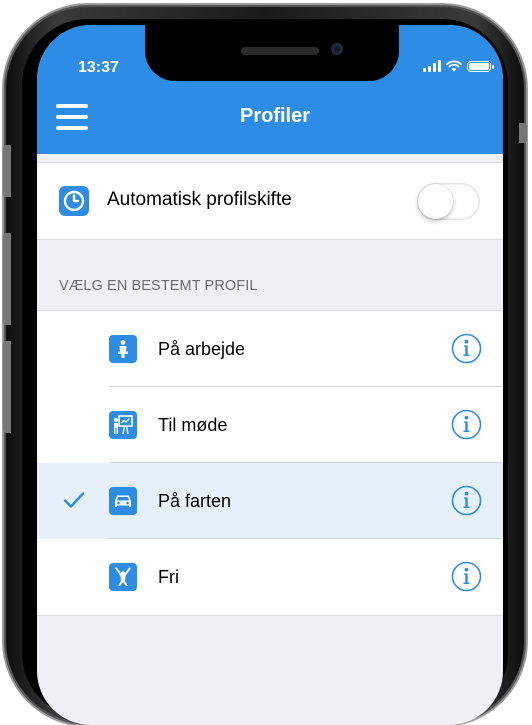 The image size is (532, 725). Describe the element at coordinates (7, 171) in the screenshot. I see `mute-switch` at that location.